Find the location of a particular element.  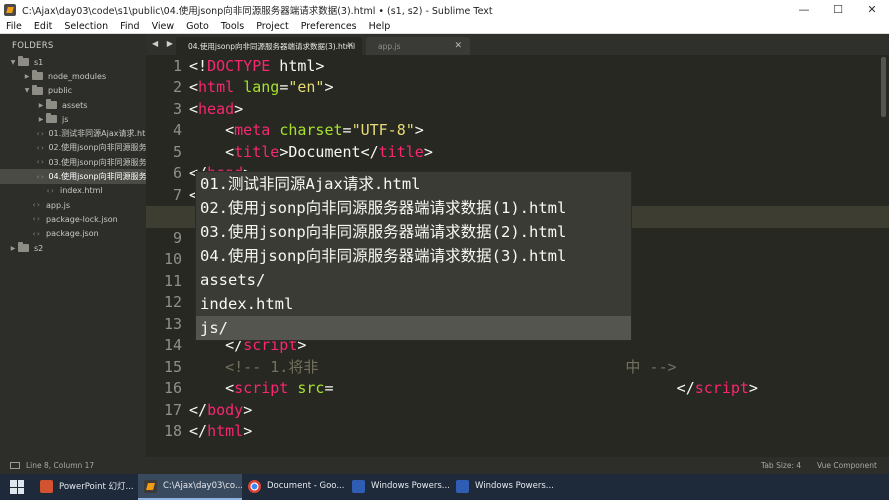

autocomplete-item: assets/ is located at coordinates (413, 280).